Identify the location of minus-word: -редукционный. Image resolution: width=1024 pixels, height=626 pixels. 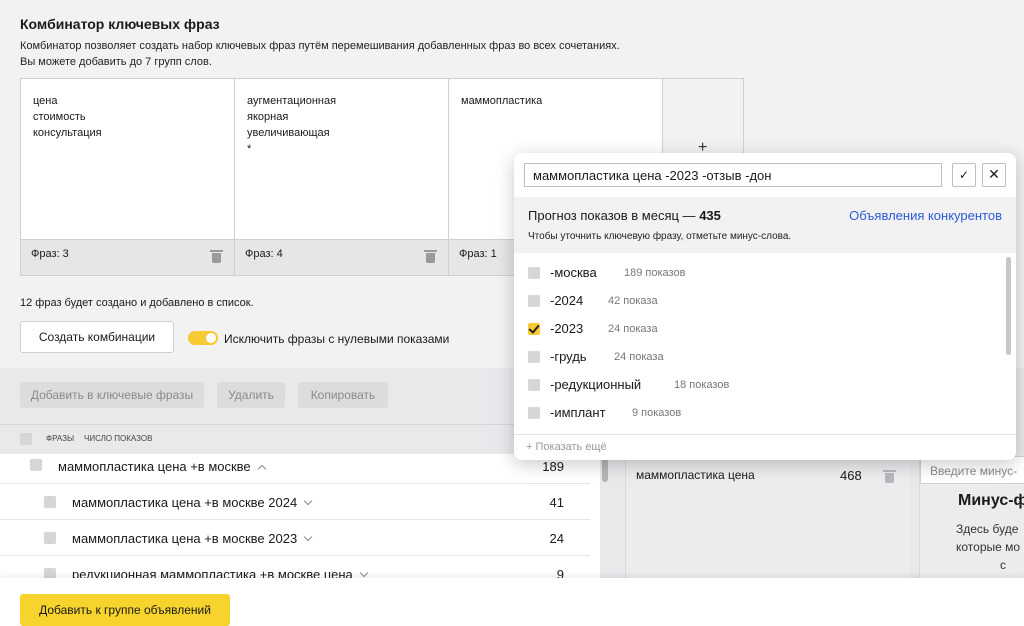
(596, 384).